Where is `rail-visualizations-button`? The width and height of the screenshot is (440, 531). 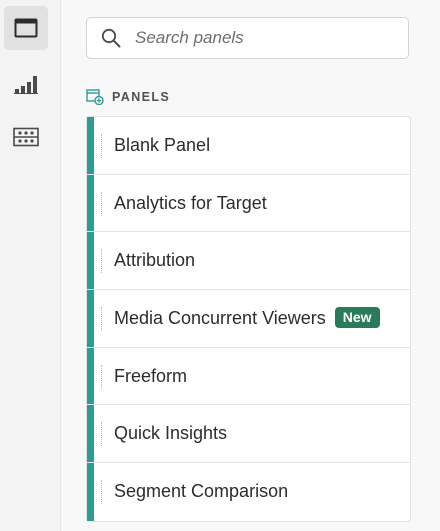 rail-visualizations-button is located at coordinates (26, 84).